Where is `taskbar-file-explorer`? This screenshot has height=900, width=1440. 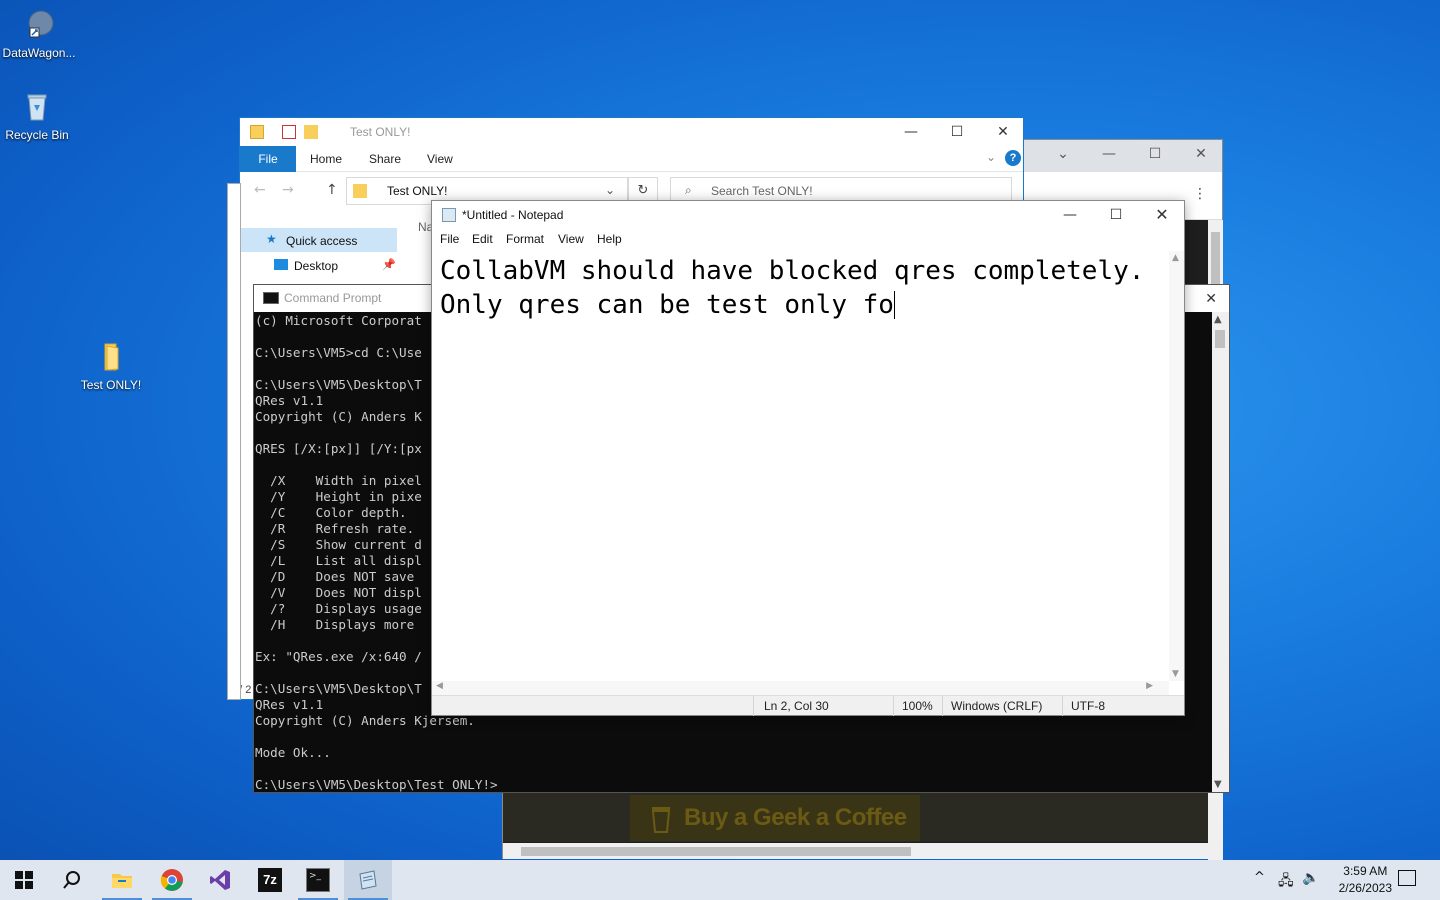 taskbar-file-explorer is located at coordinates (122, 880).